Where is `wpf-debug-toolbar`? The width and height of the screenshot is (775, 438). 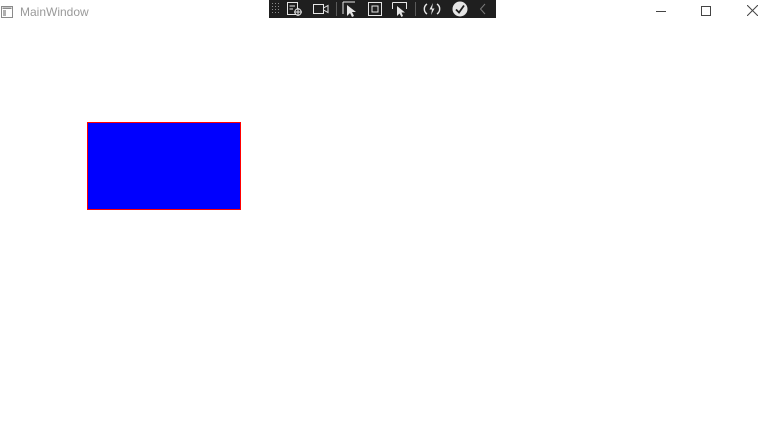
wpf-debug-toolbar is located at coordinates (382, 9).